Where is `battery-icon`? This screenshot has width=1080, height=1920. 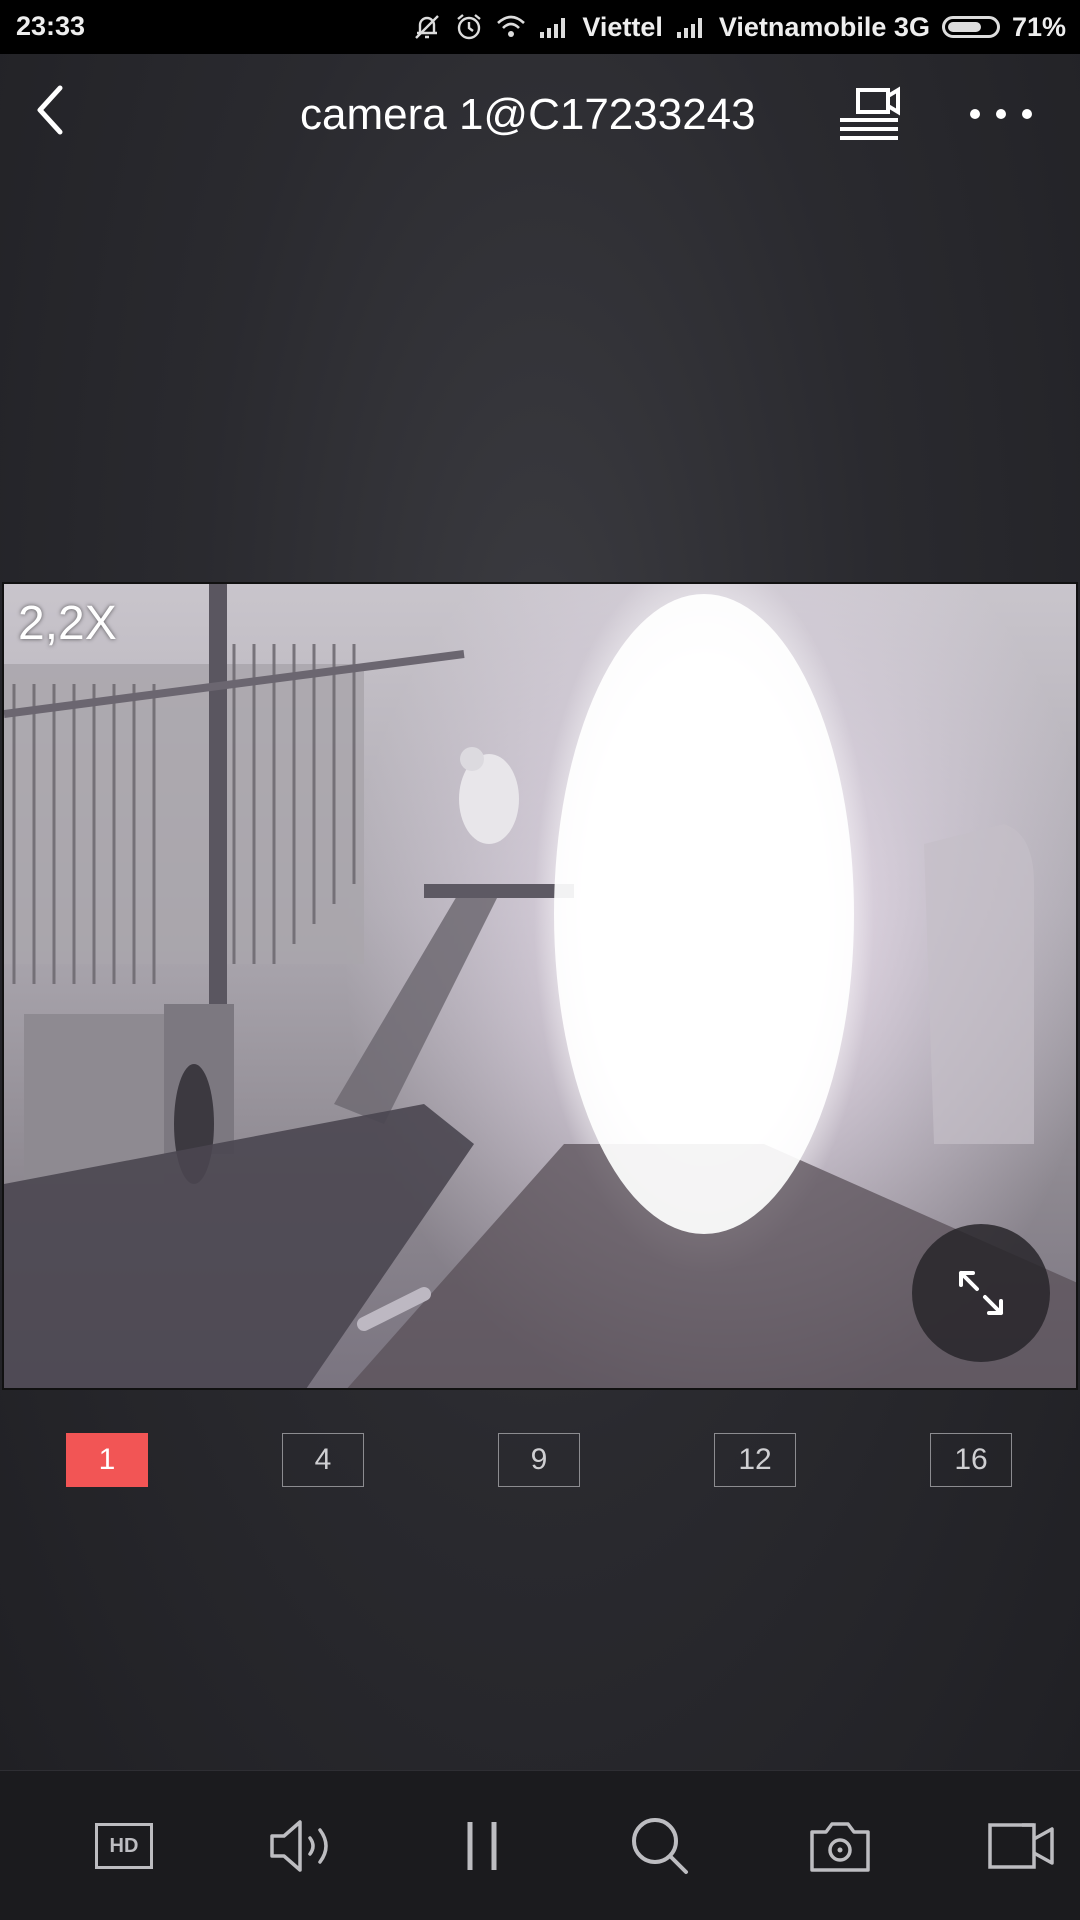 battery-icon is located at coordinates (970, 27).